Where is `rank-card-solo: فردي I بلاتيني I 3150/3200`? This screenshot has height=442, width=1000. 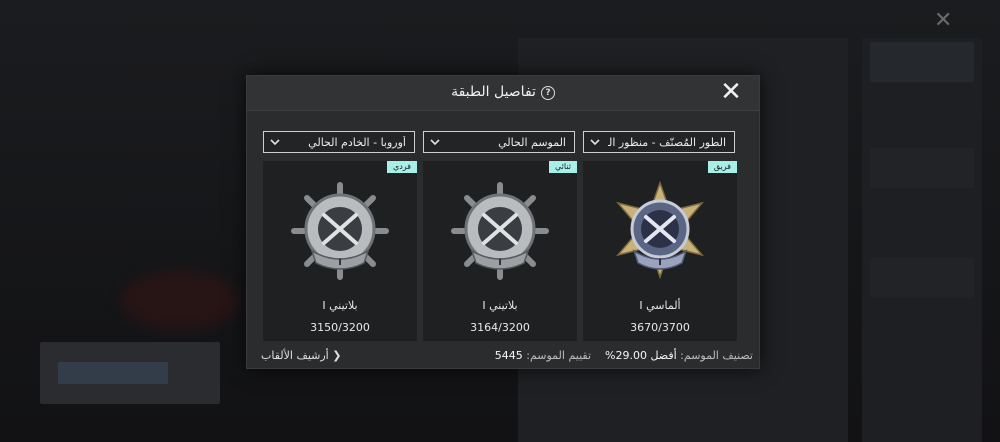
rank-card-solo: فردي I بلاتيني I 3150/3200 is located at coordinates (340, 251).